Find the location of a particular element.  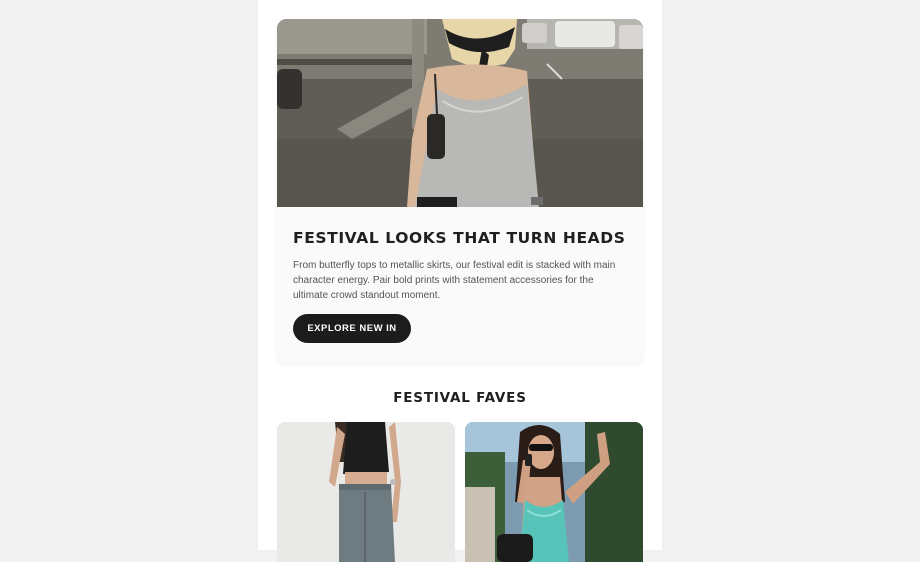

hero-headline: FESTIVAL LOOKS THAT TURN HEADS is located at coordinates (459, 238).